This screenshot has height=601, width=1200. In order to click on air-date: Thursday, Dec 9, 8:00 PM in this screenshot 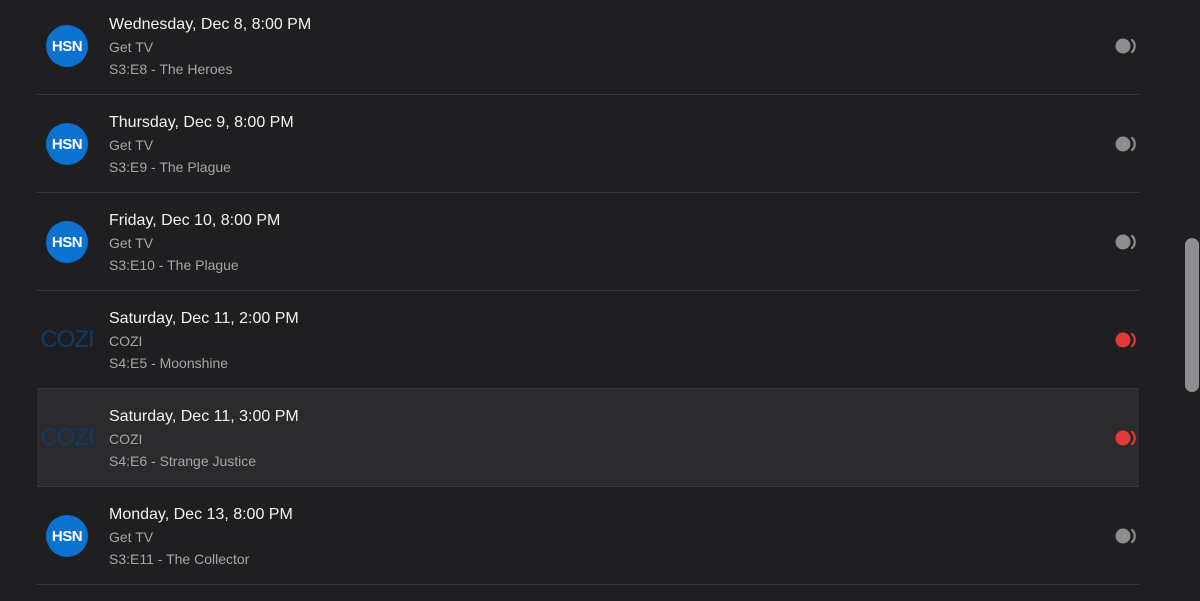, I will do `click(201, 122)`.